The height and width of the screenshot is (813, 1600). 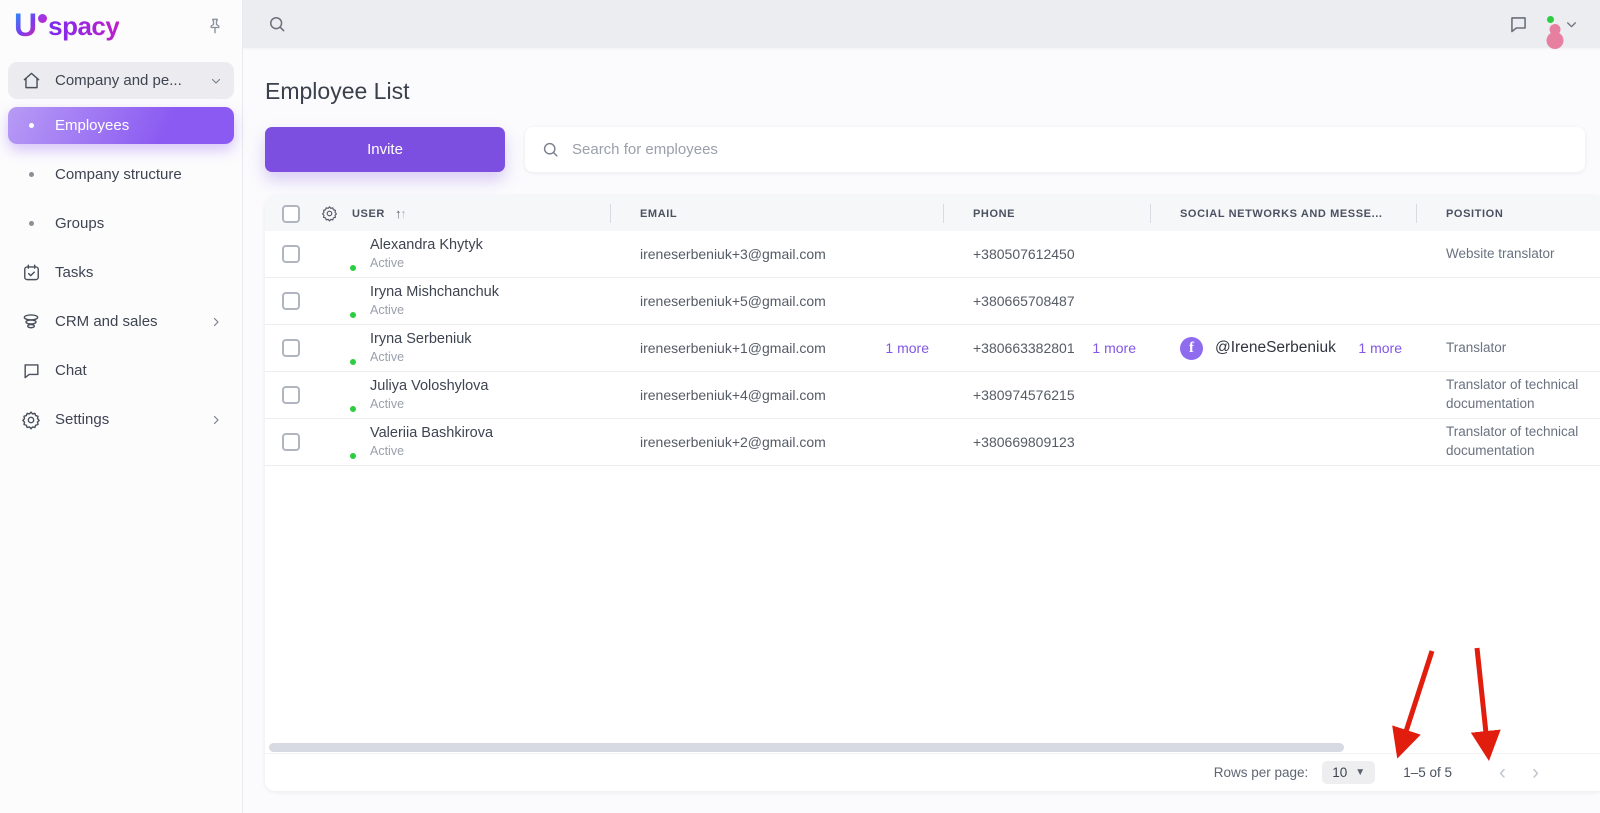 I want to click on column-header-phone: PHONE, so click(x=994, y=214).